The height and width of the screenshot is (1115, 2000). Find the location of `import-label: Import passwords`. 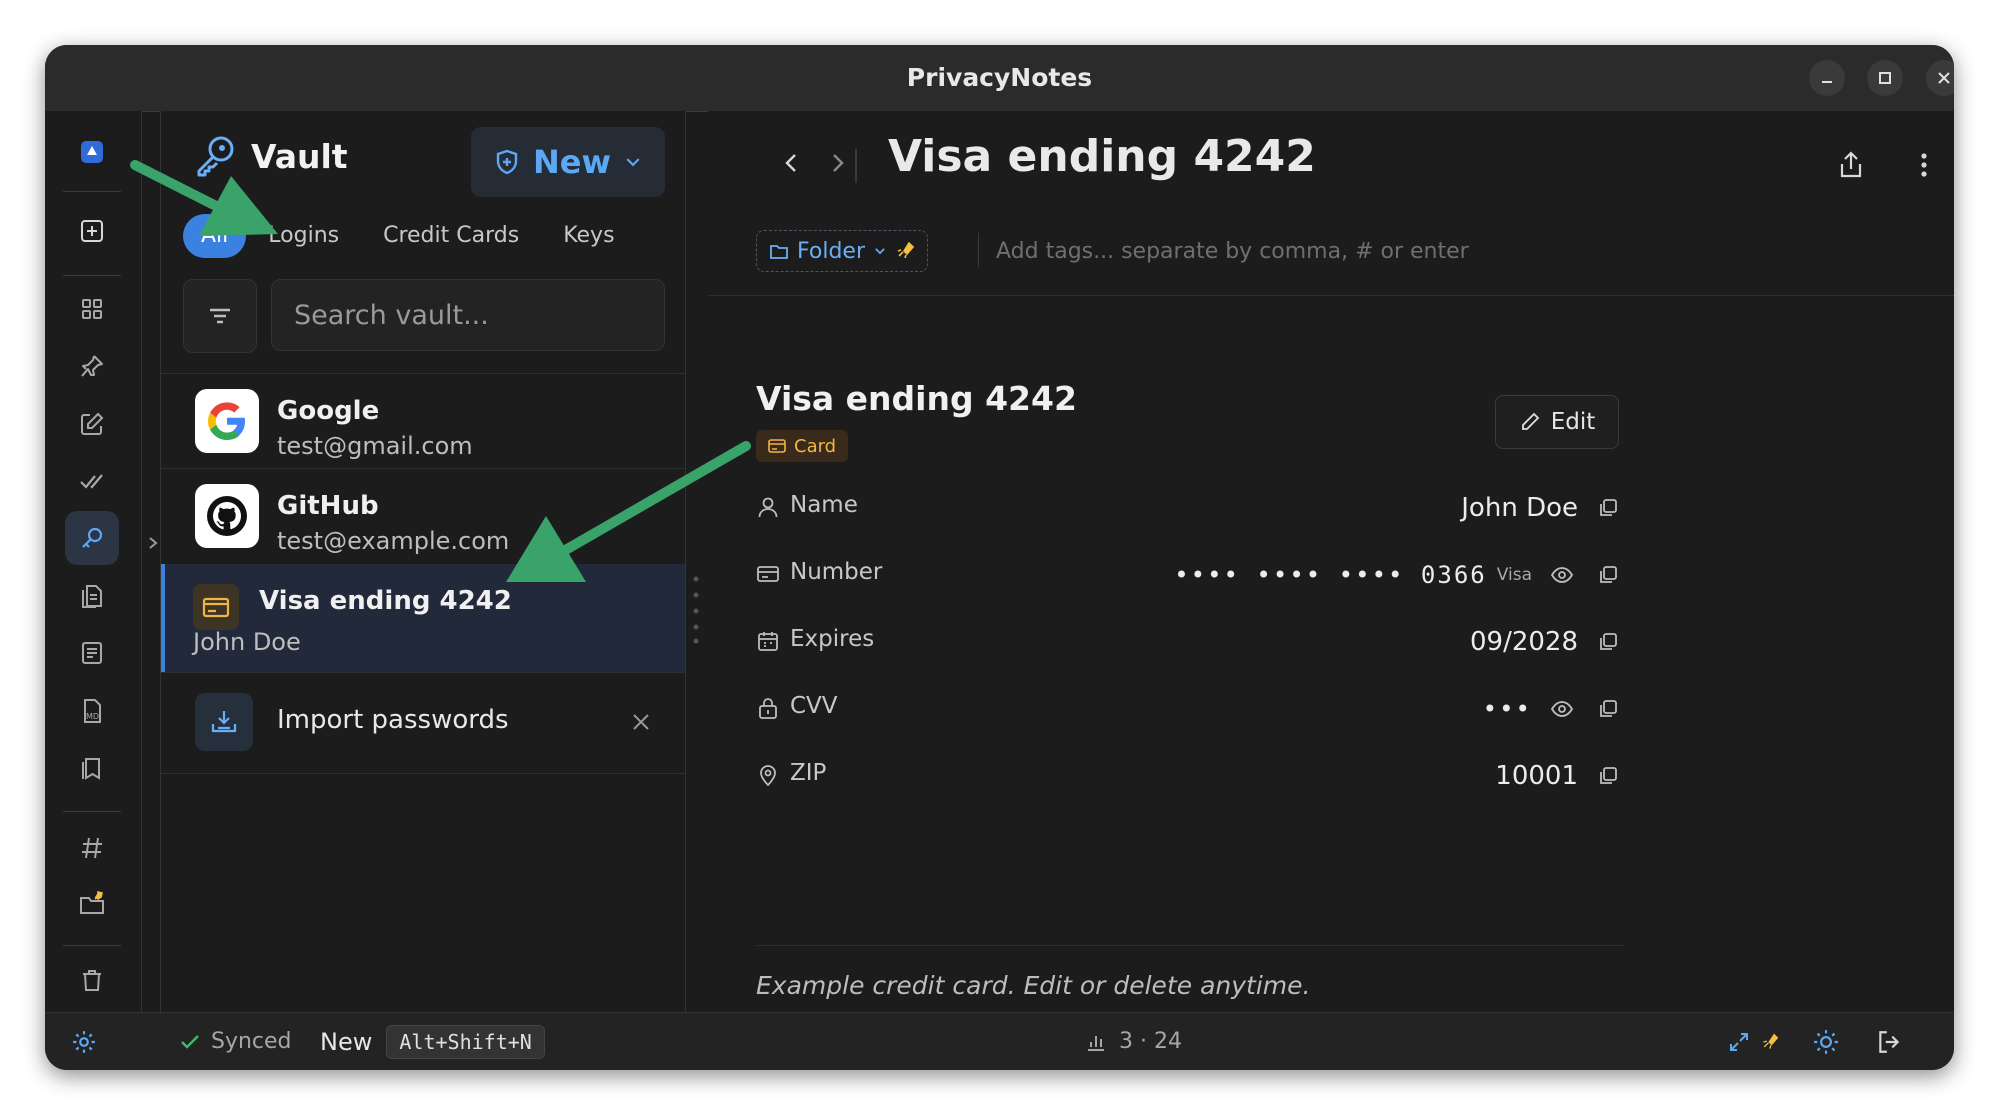

import-label: Import passwords is located at coordinates (393, 720).